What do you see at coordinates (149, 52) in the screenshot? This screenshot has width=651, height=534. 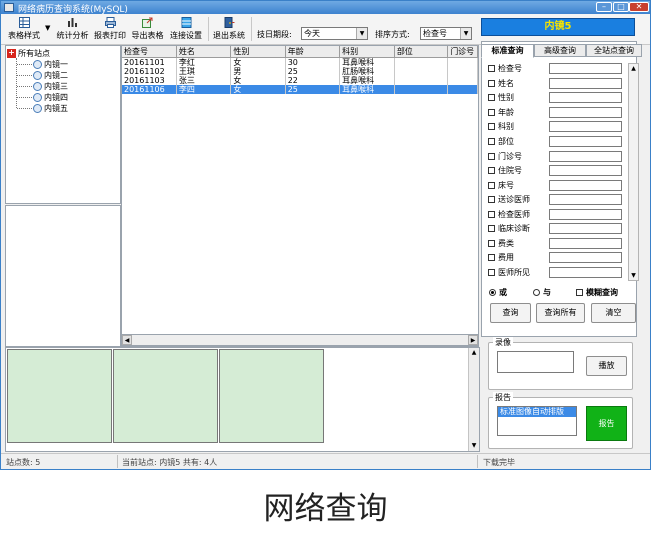 I see `column-header: 检查号` at bounding box center [149, 52].